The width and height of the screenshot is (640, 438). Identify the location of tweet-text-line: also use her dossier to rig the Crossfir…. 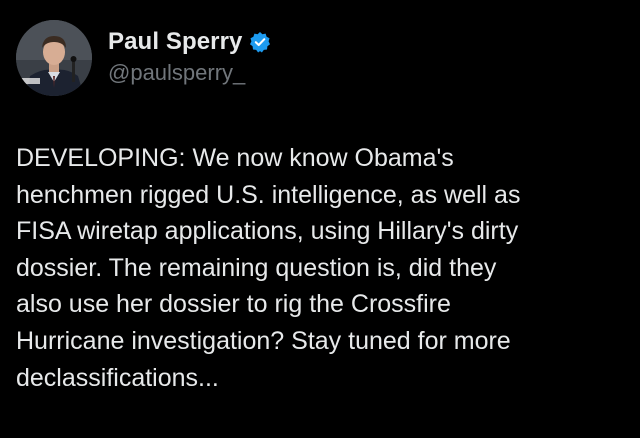
(233, 304).